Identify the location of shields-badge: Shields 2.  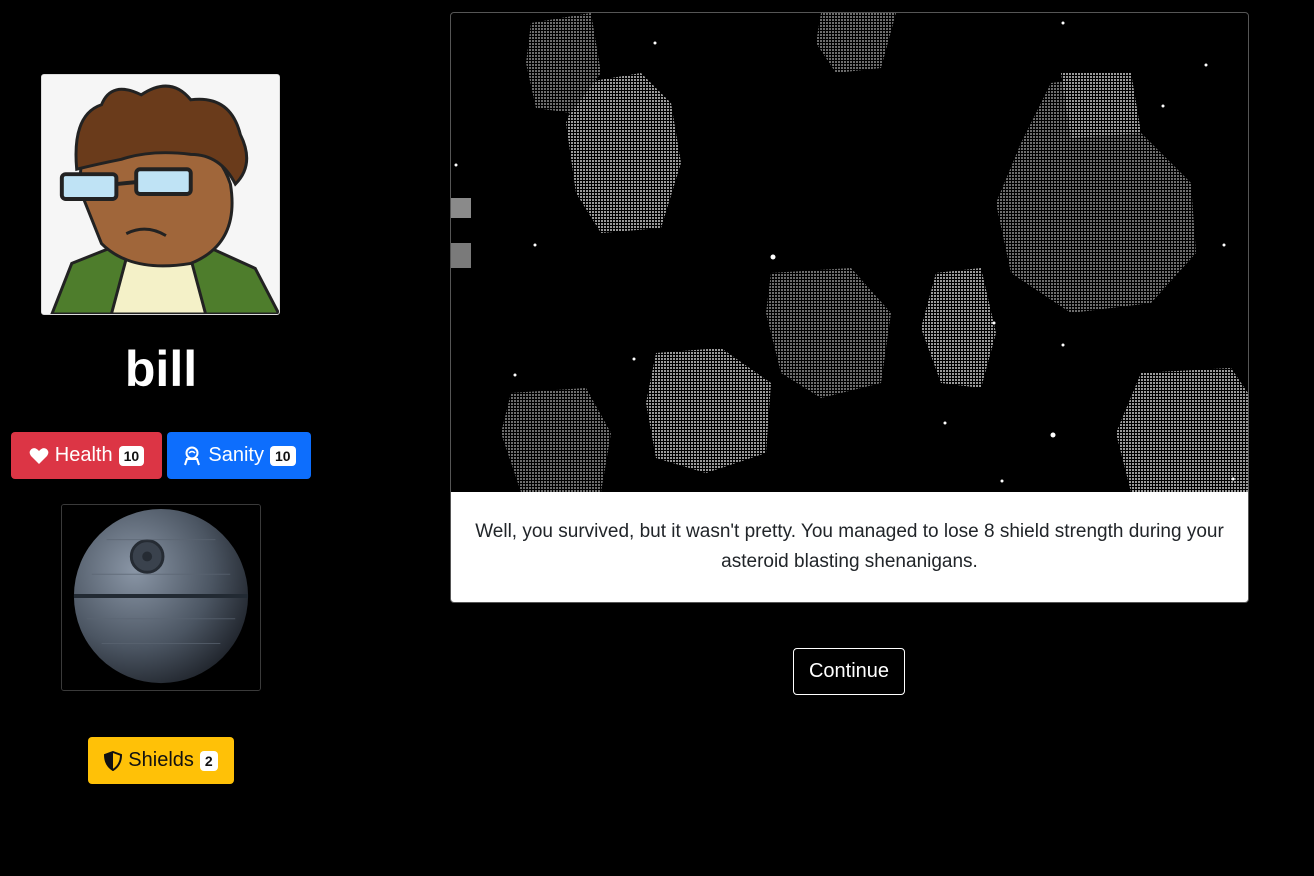
(161, 760).